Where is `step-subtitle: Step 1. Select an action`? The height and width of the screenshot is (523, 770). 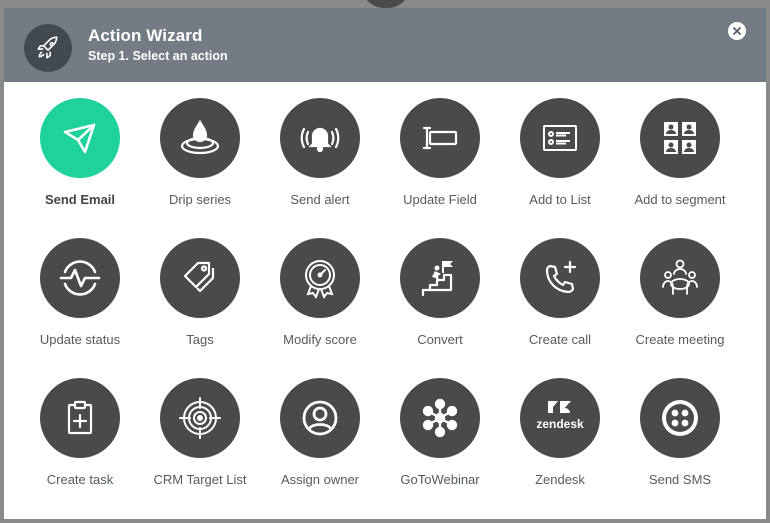 step-subtitle: Step 1. Select an action is located at coordinates (158, 56).